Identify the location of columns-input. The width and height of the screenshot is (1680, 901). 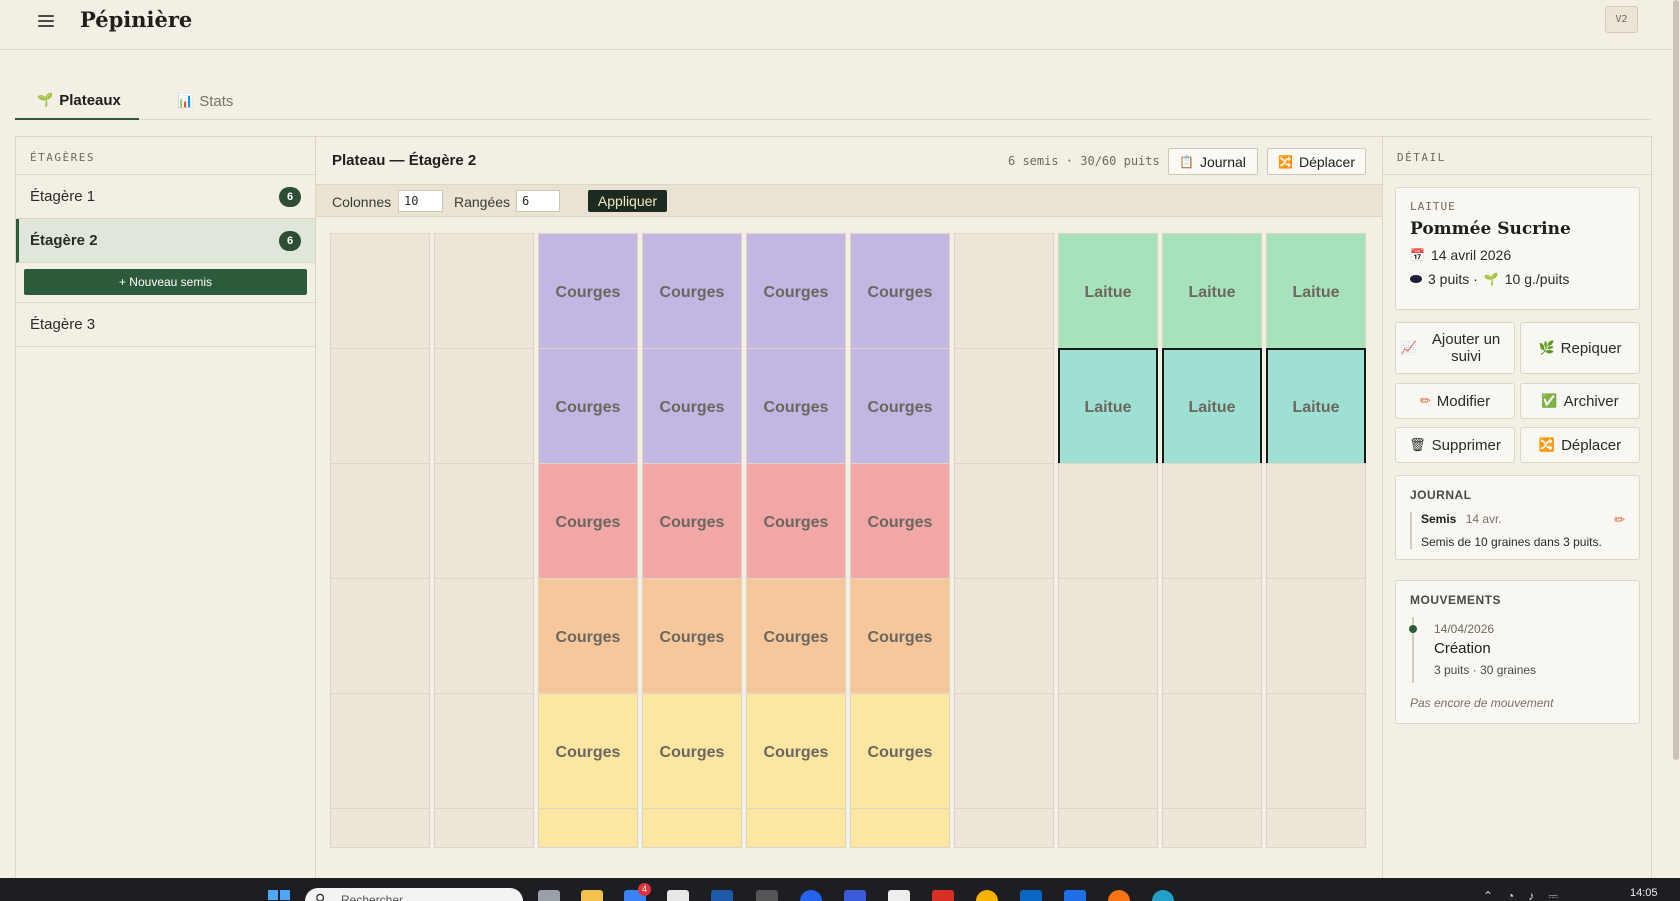
(420, 201).